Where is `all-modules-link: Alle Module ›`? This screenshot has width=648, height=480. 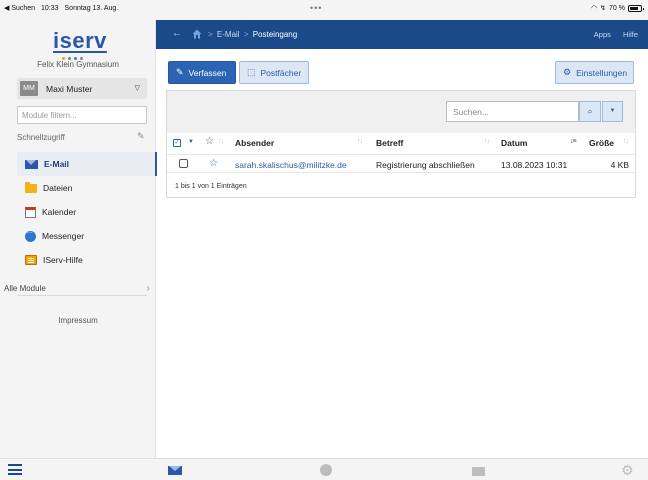 all-modules-link: Alle Module › is located at coordinates (77, 293).